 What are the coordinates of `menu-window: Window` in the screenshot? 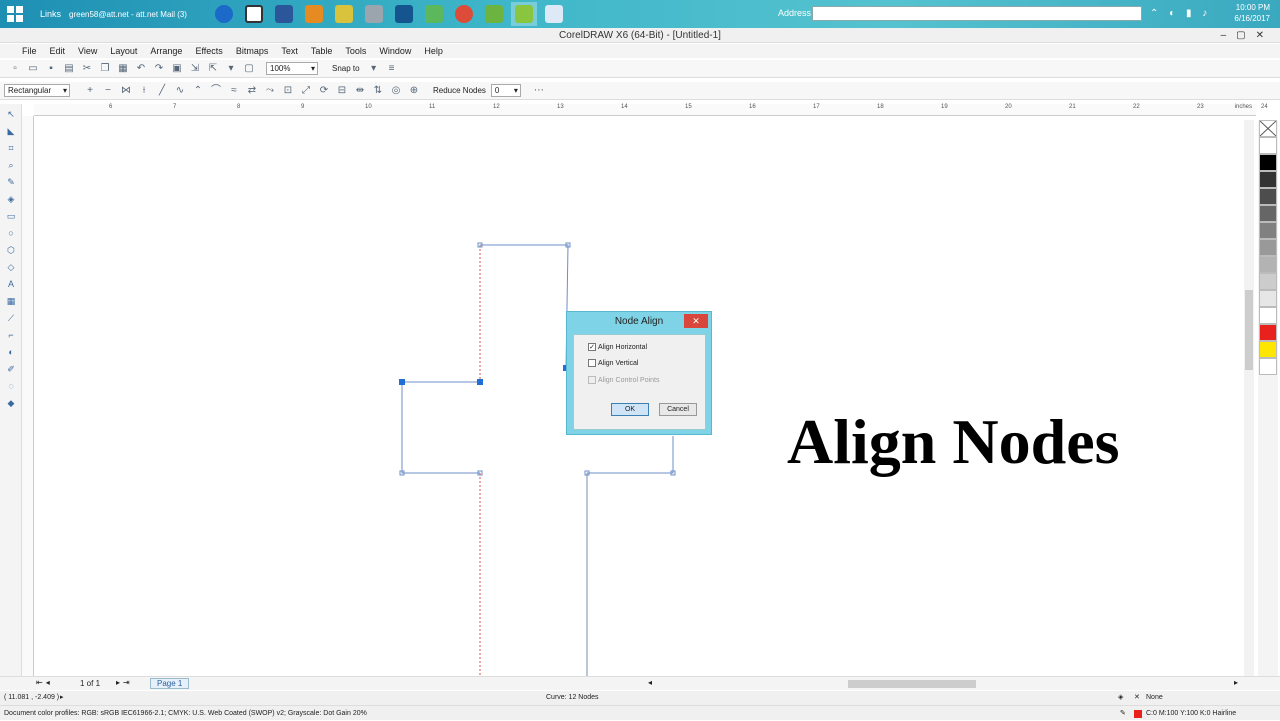 It's located at (395, 51).